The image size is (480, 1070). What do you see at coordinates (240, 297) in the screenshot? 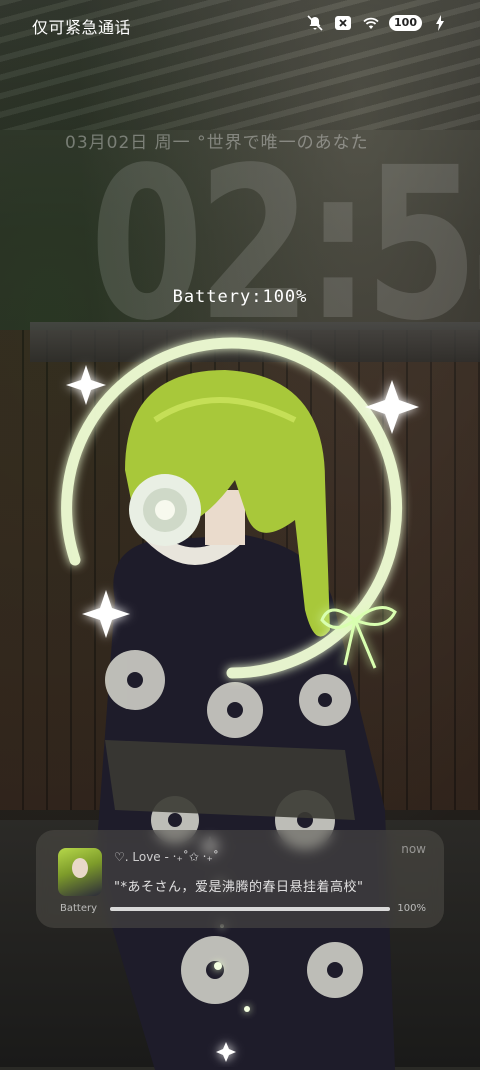
I see `battery-status-text: Battery:100%` at bounding box center [240, 297].